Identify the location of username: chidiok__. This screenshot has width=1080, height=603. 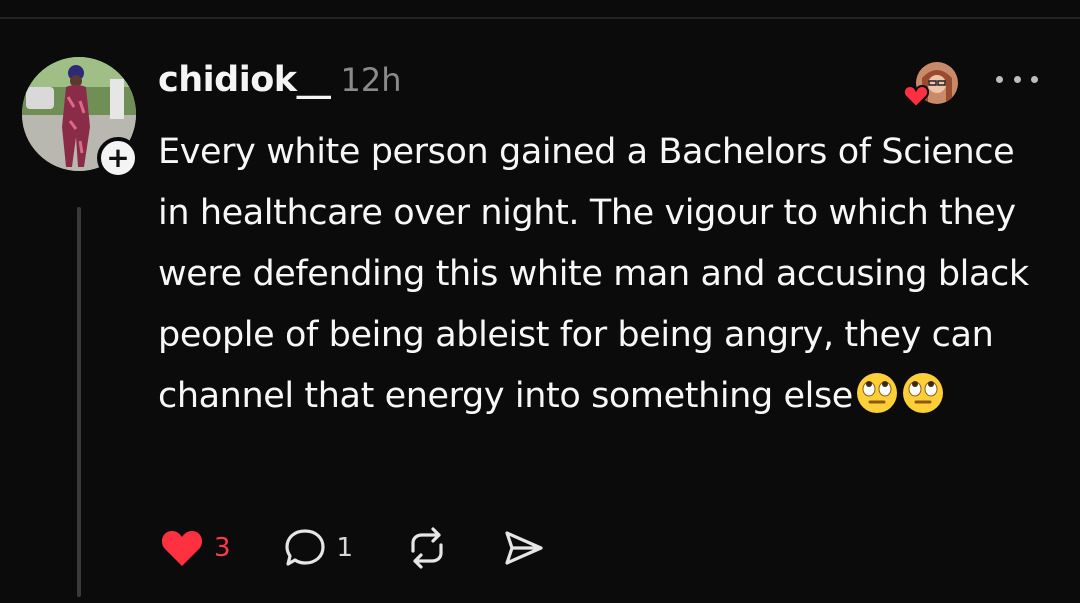
(244, 80).